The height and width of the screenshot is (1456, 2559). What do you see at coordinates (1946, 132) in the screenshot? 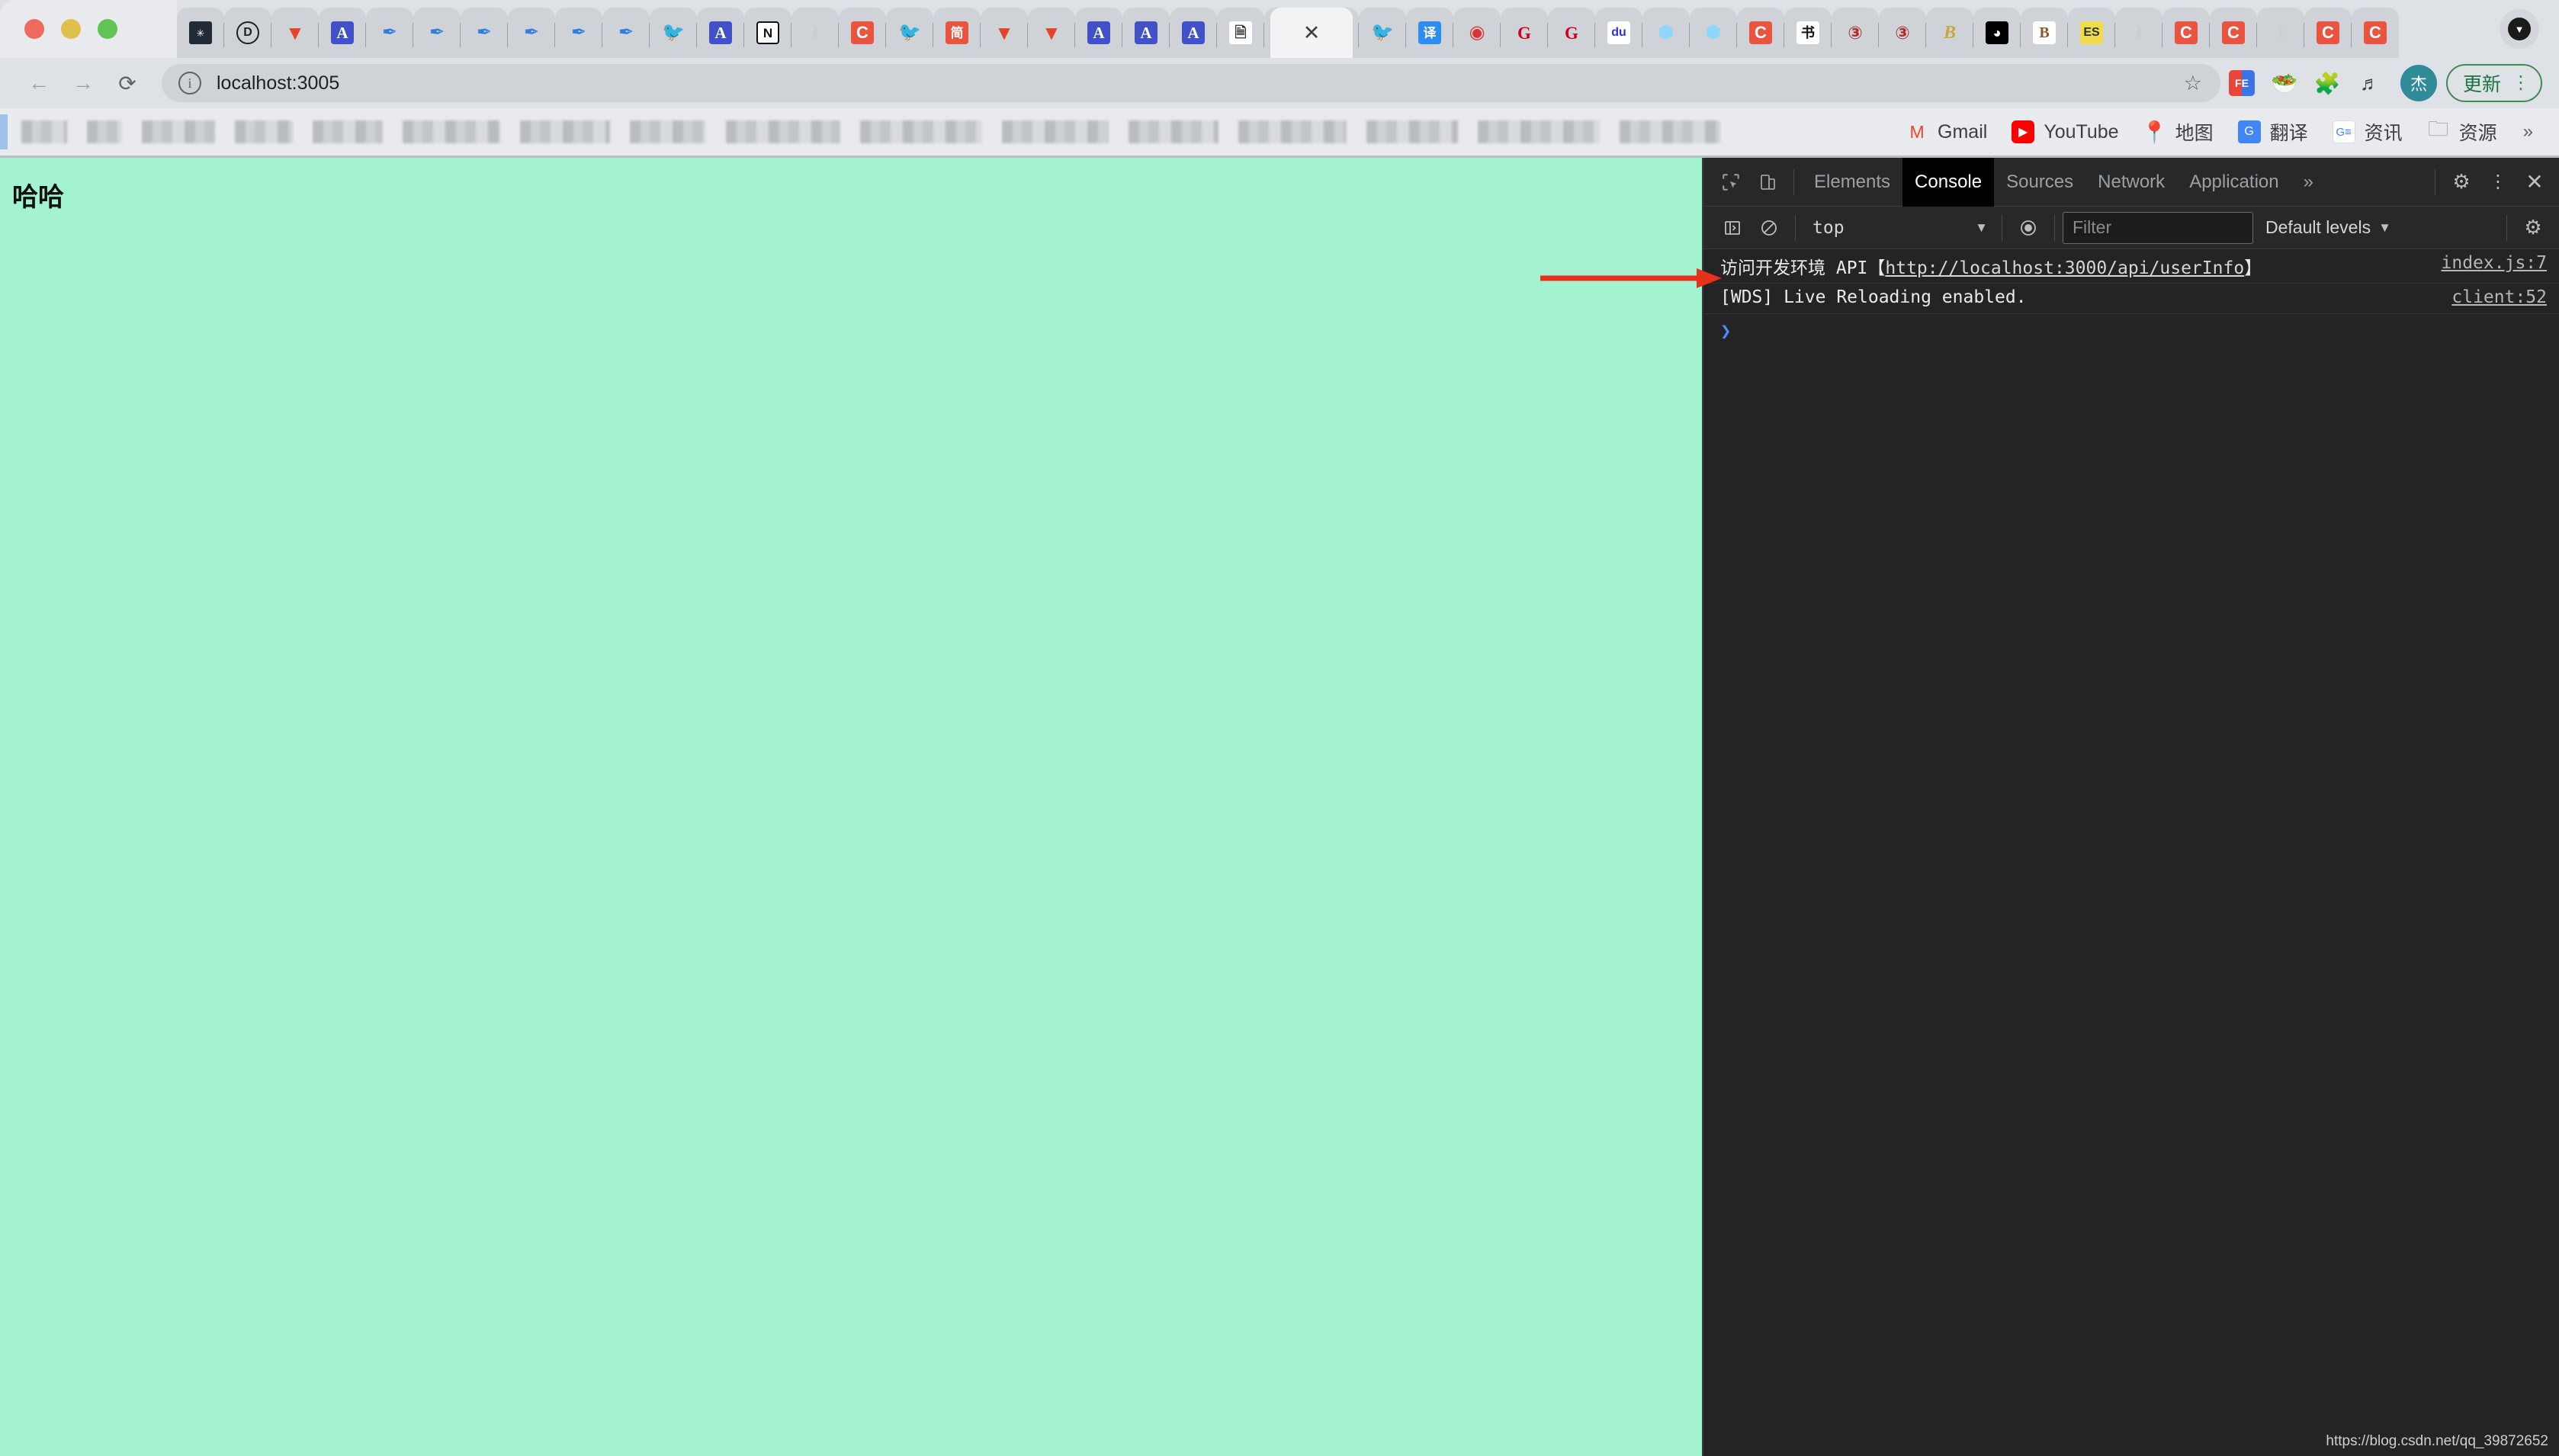
I see `bookmark-gmail: M Gmail` at bounding box center [1946, 132].